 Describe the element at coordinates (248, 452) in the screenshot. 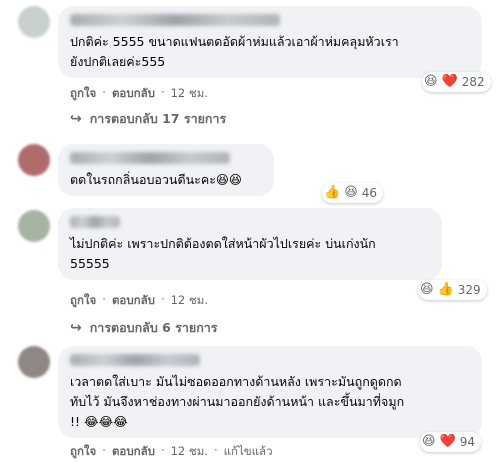

I see `edited-label: แก้ไขแล้ว` at that location.